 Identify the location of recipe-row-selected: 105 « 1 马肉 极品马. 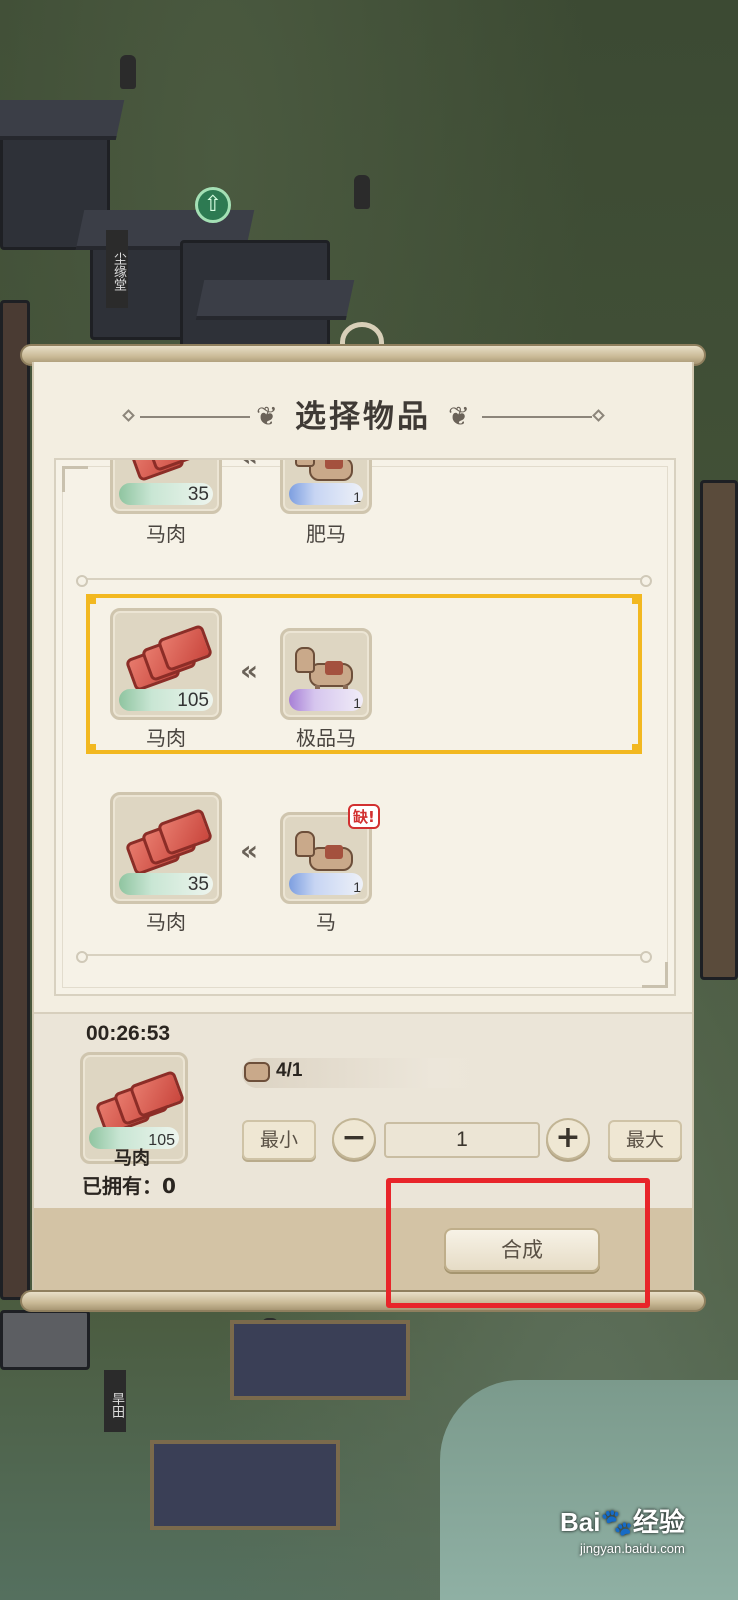
(364, 674).